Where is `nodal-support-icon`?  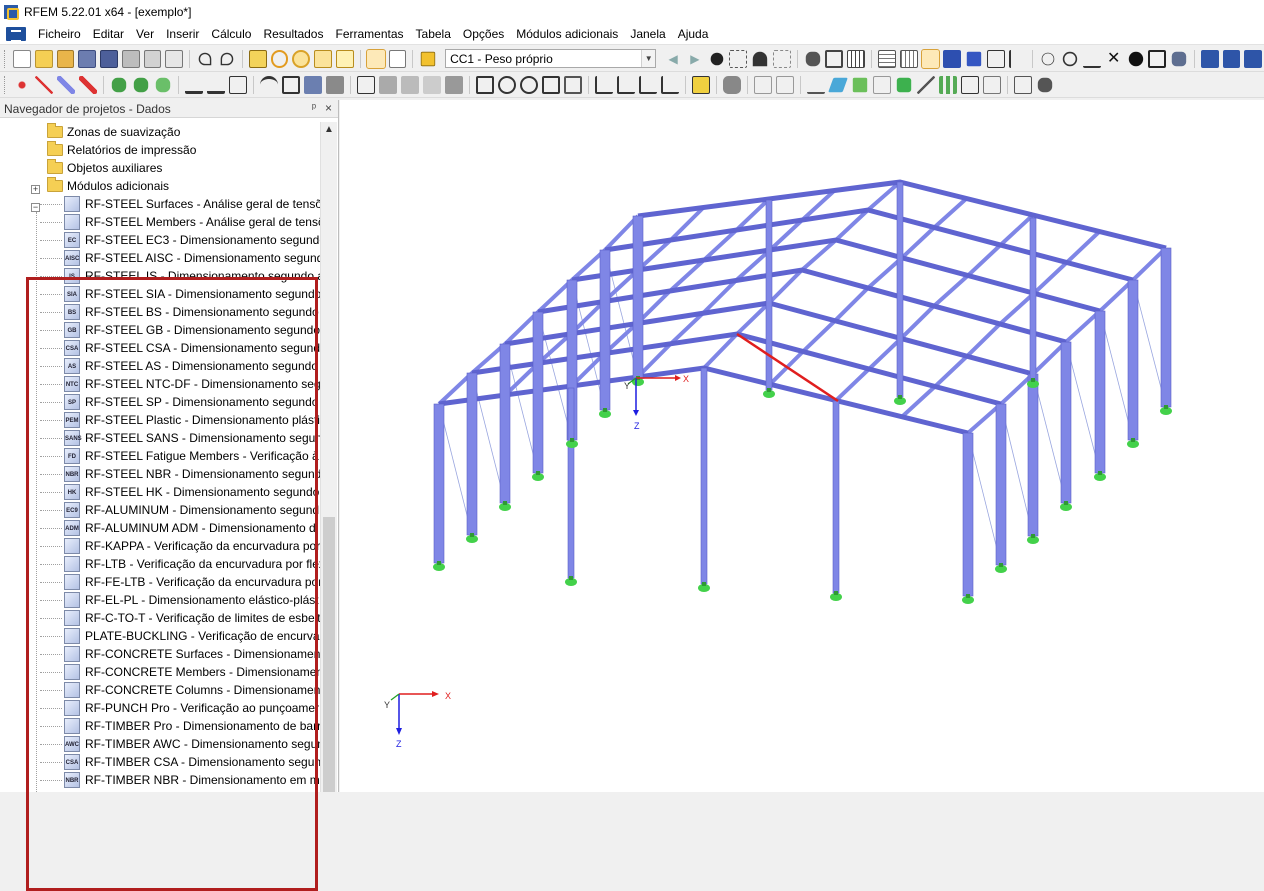 nodal-support-icon is located at coordinates (119, 84).